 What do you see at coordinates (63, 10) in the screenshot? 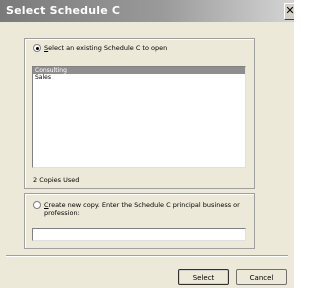
I see `dialog-title: Select Schedule C` at bounding box center [63, 10].